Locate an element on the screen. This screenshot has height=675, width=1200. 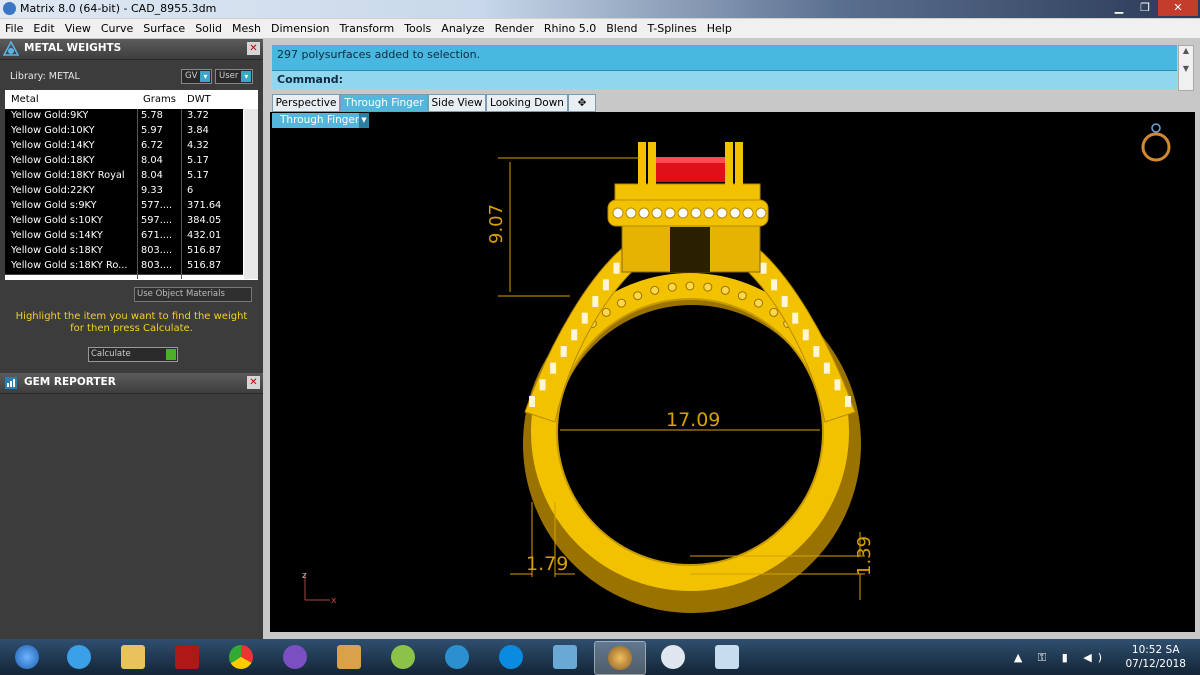
menu-view: View is located at coordinates (78, 28).